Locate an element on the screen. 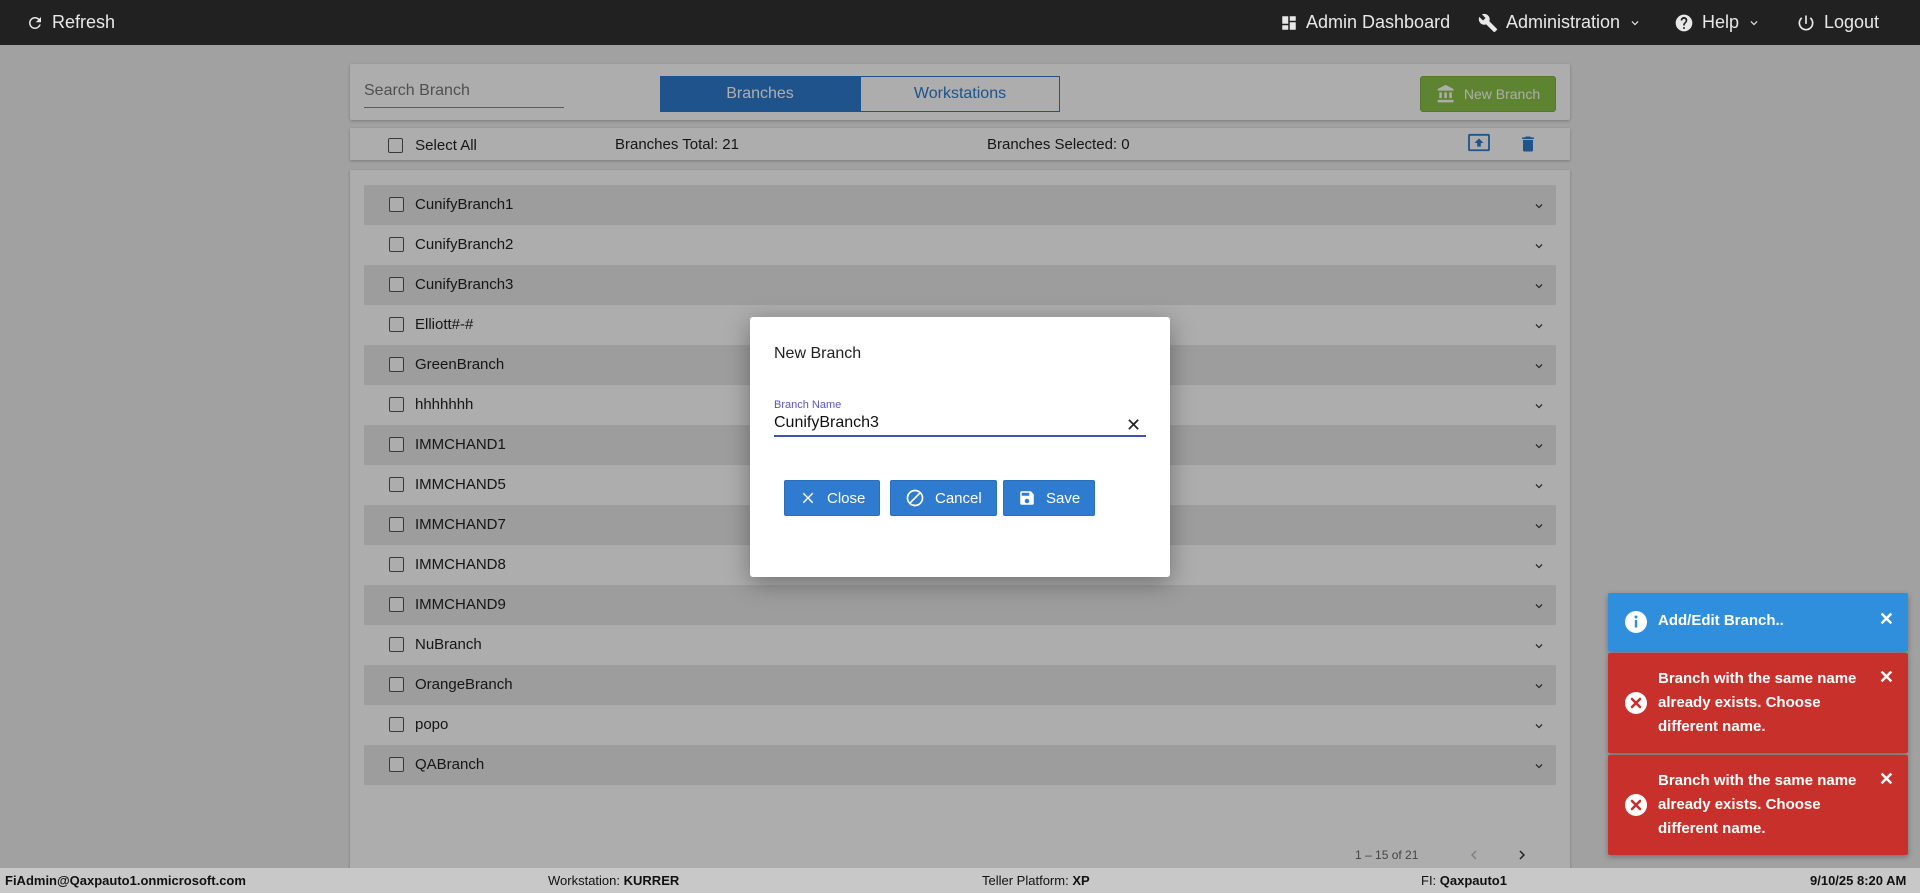 The image size is (1920, 893). footer-workstation-label: Workstation: is located at coordinates (584, 880).